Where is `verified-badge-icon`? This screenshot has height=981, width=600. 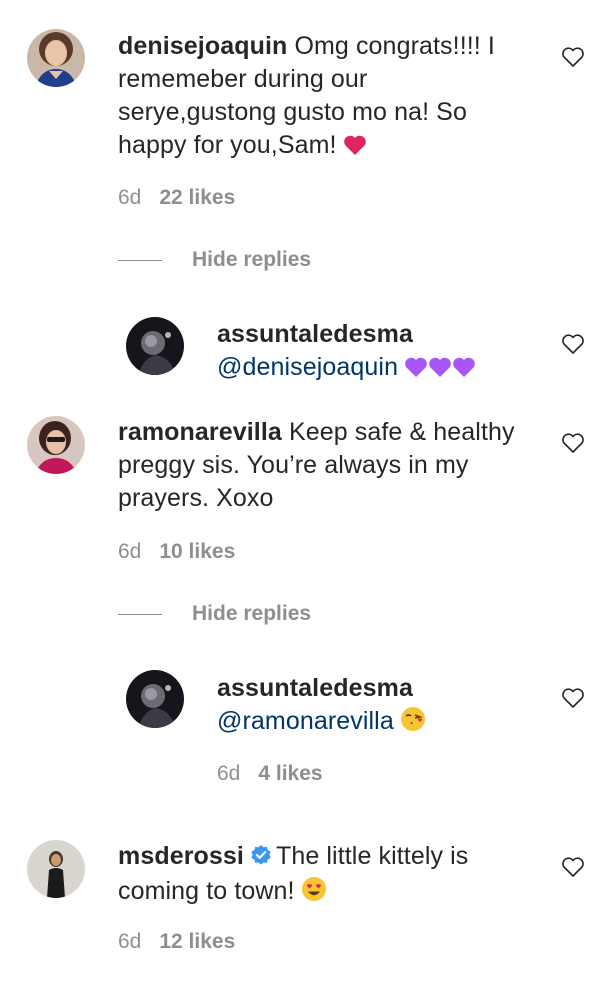 verified-badge-icon is located at coordinates (261, 858).